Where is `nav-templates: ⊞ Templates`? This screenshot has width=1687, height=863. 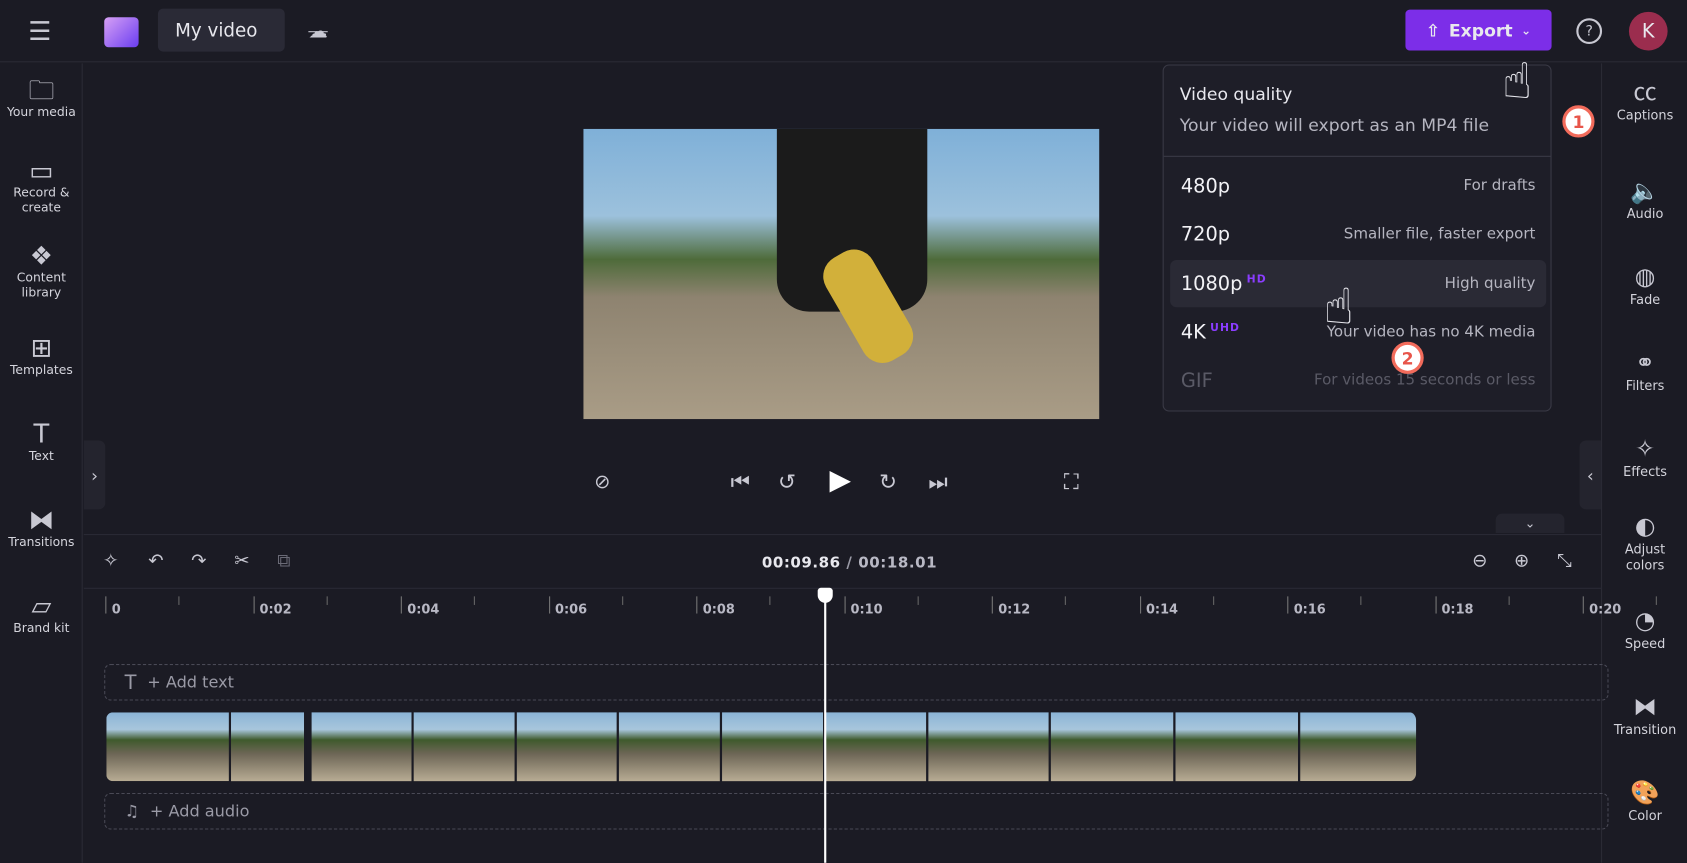
nav-templates: ⊞ Templates is located at coordinates (41, 355).